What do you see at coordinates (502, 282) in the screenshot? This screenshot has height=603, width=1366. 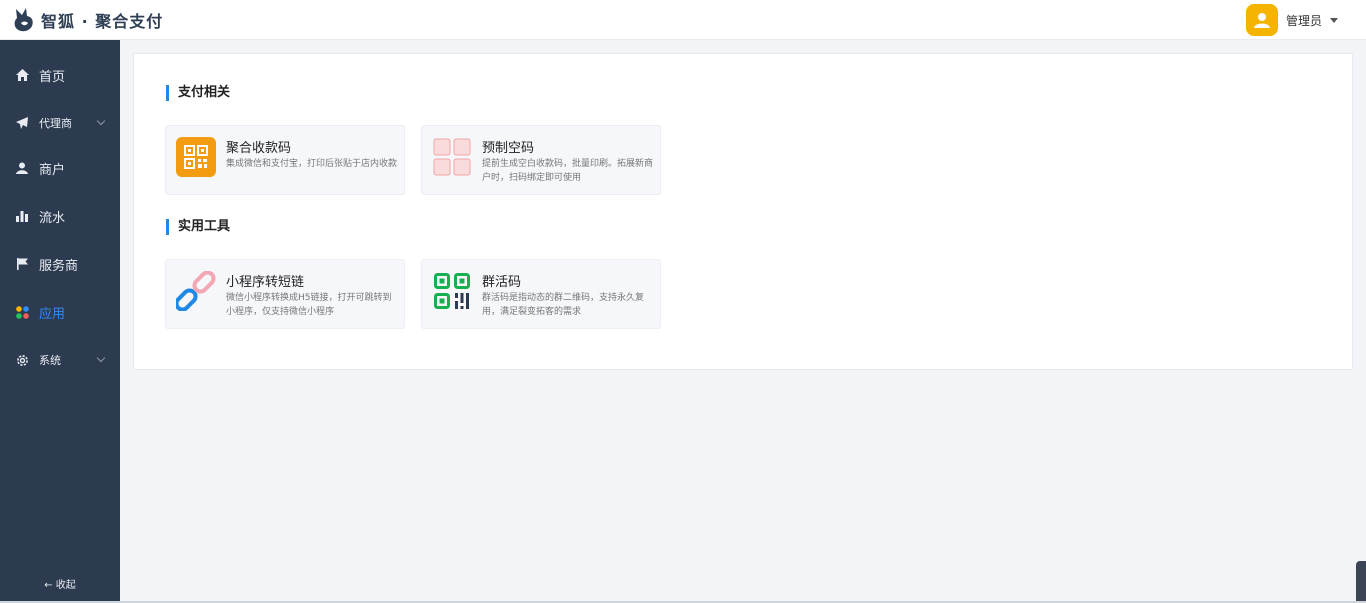 I see `card-title: 群活码` at bounding box center [502, 282].